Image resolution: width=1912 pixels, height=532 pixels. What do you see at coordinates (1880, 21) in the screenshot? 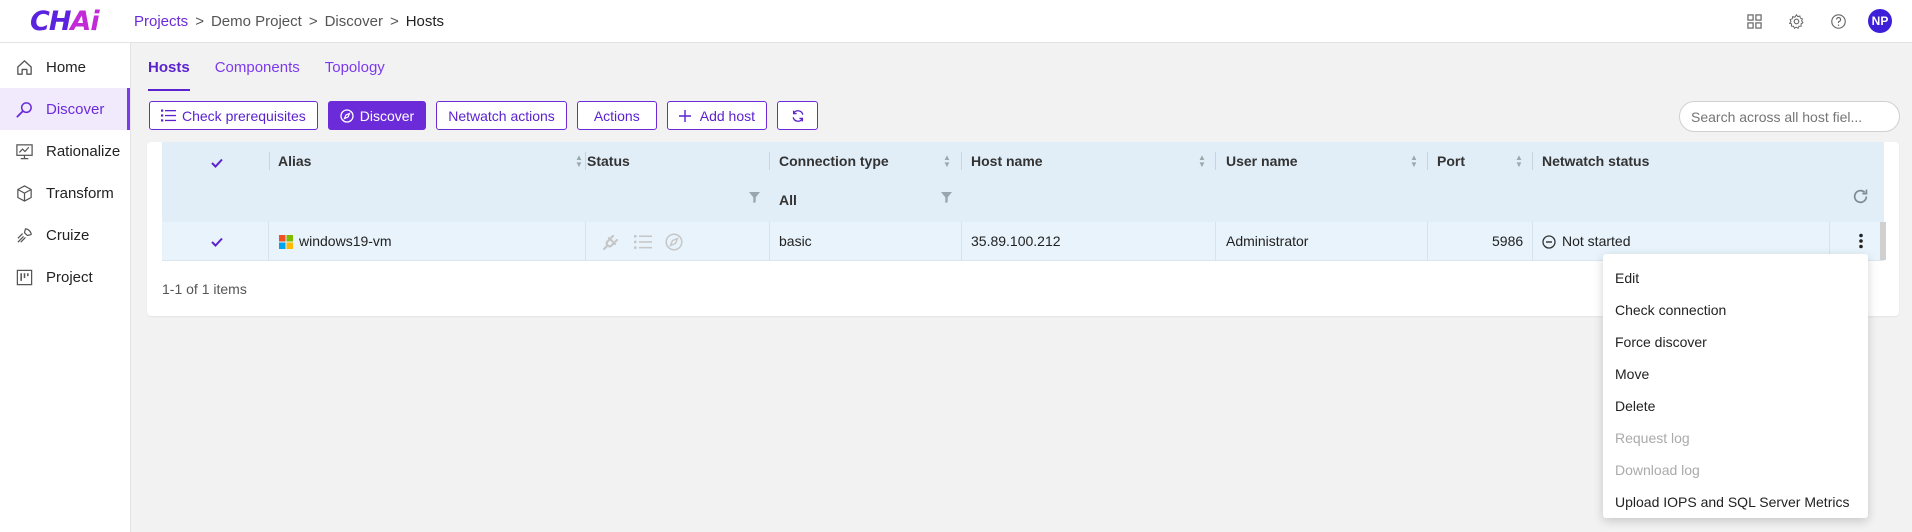
I see `user-avatar: NP` at bounding box center [1880, 21].